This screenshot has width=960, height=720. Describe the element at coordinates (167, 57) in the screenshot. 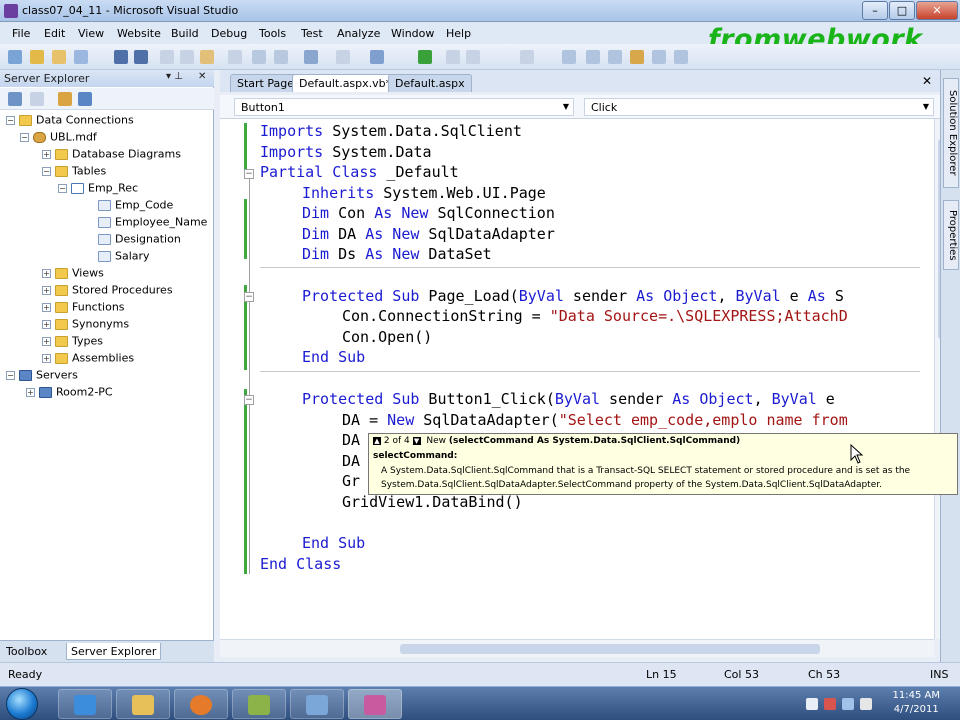

I see `cut-icon` at that location.